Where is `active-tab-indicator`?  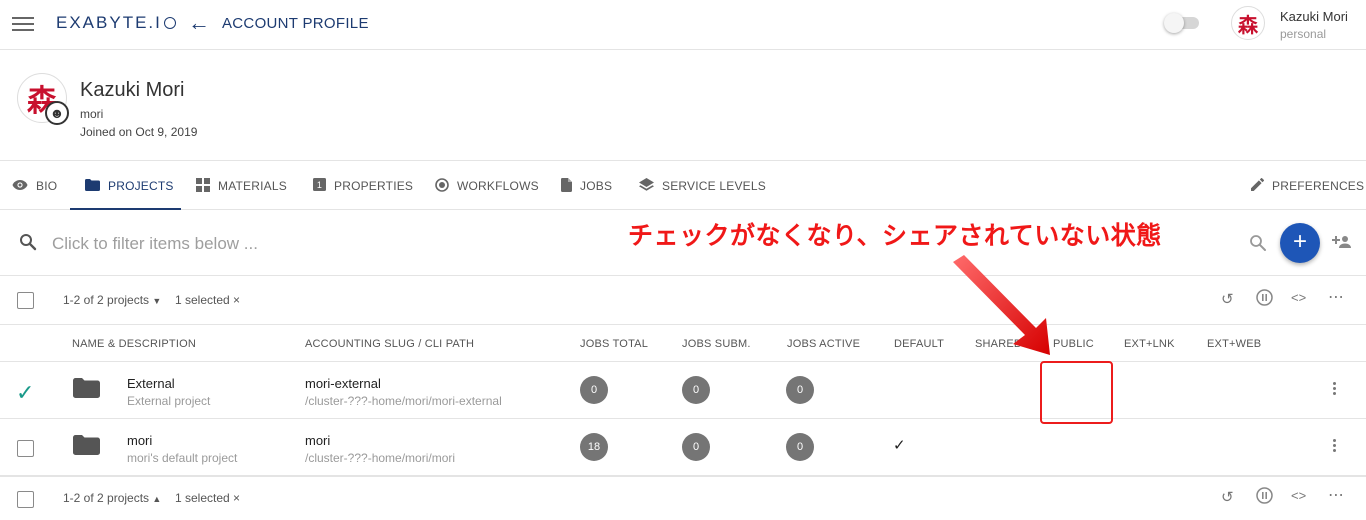
active-tab-indicator is located at coordinates (125, 209).